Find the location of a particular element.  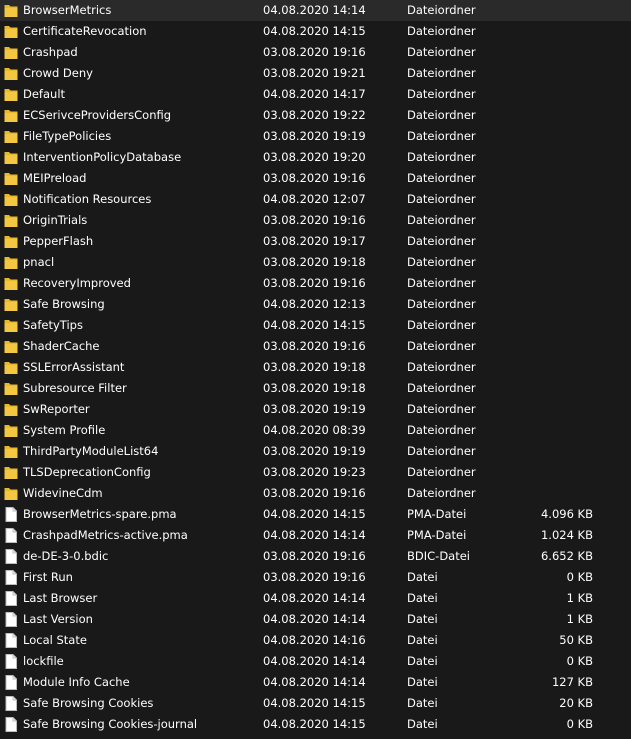

file-row: PepperFlash 03.08.2020 19:17 Dateiordner is located at coordinates (315, 241).